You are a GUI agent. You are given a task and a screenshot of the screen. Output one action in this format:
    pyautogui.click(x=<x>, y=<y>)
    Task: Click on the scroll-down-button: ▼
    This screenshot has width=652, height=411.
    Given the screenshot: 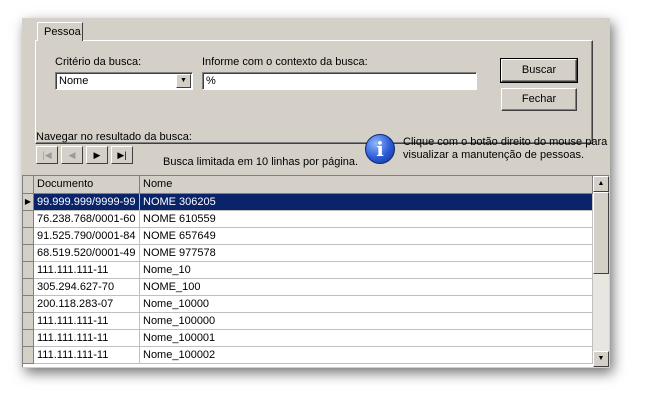 What is the action you would take?
    pyautogui.click(x=601, y=359)
    